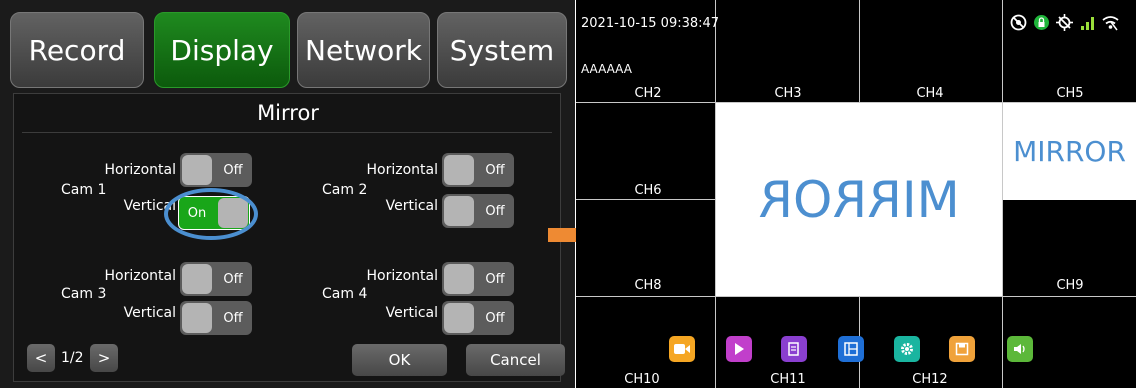 This screenshot has width=1136, height=388. I want to click on volume-button, so click(1020, 349).